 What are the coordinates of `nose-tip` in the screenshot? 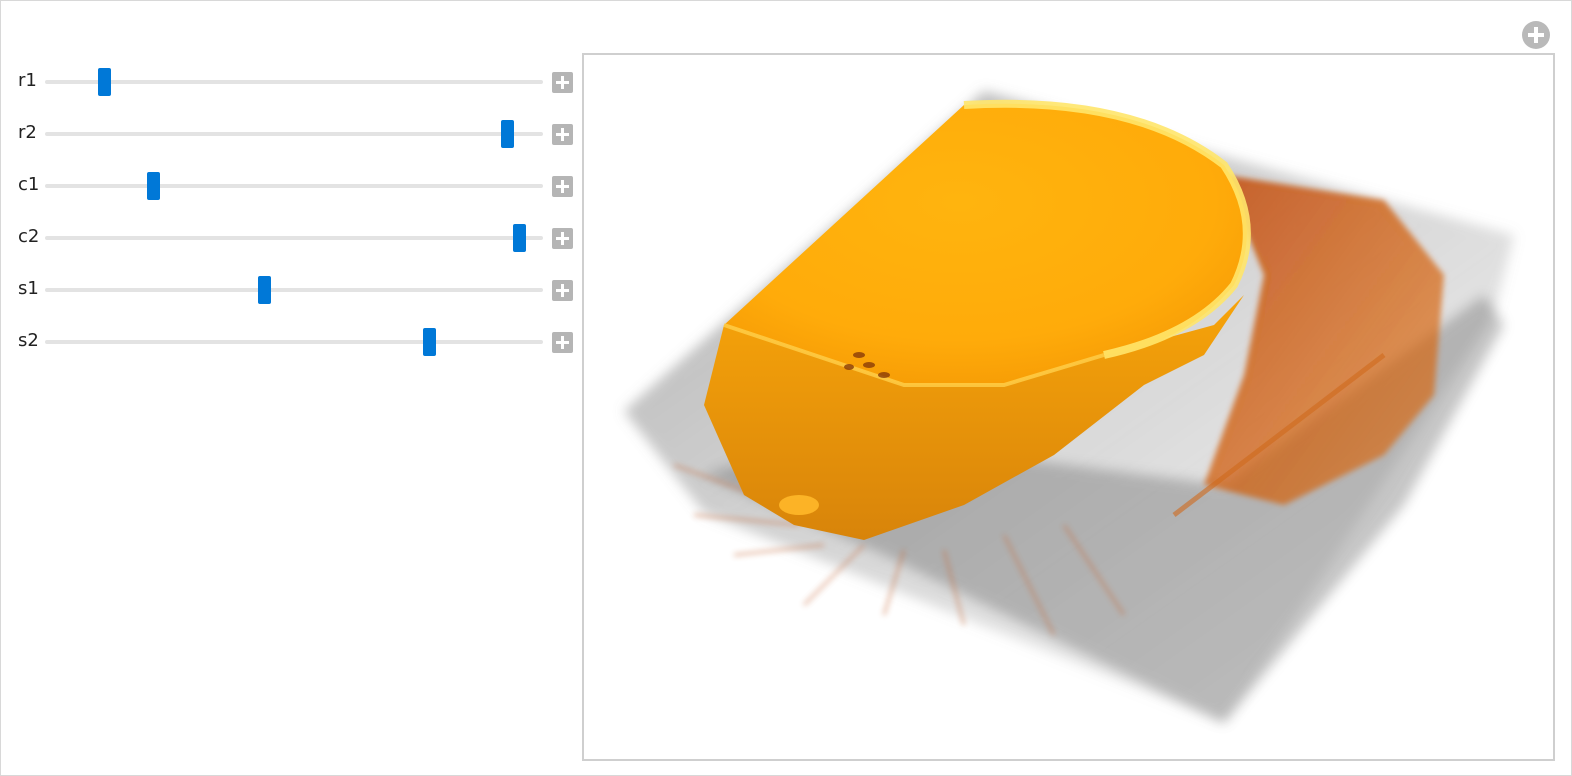 It's located at (799, 505).